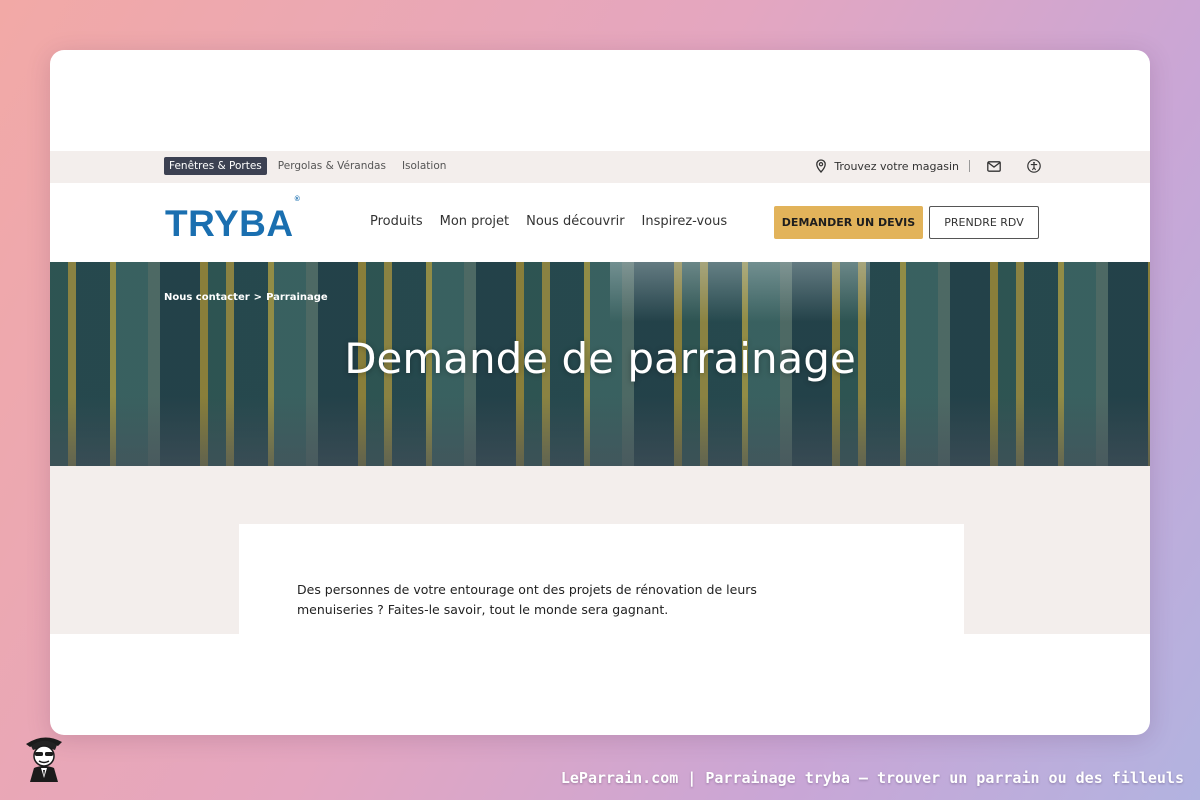  I want to click on breadcrumb-parrainage: Parrainage, so click(297, 297).